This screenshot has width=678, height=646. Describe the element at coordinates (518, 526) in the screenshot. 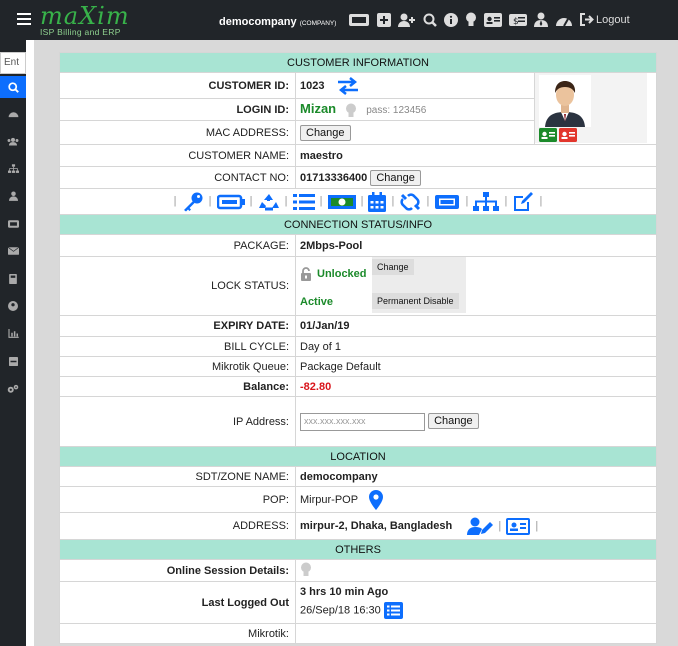

I see `address-card-icon` at that location.